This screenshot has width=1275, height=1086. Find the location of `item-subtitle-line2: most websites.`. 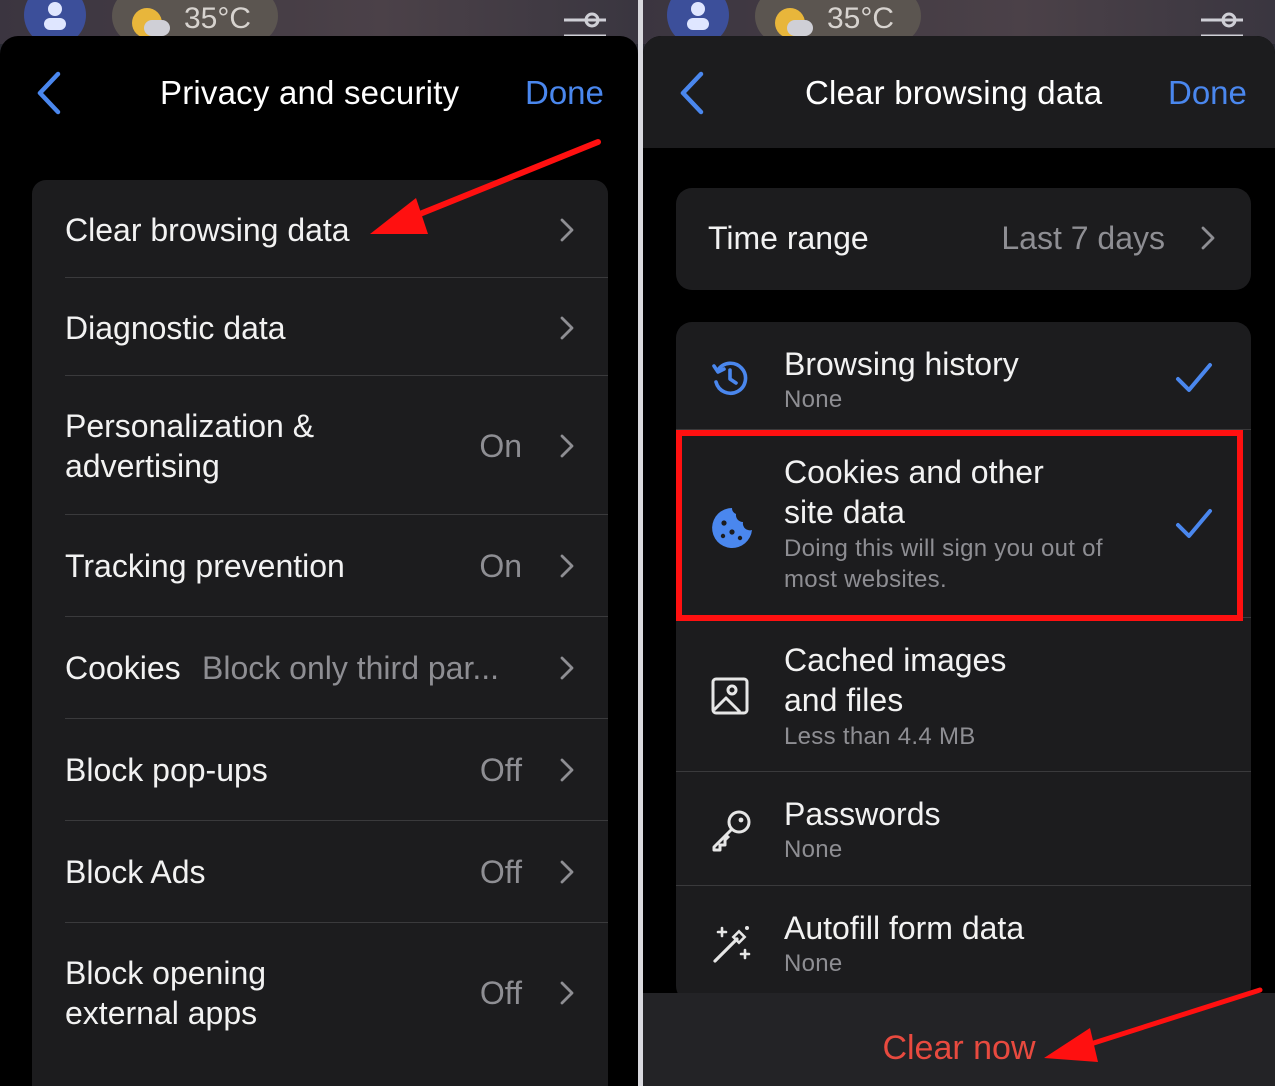

item-subtitle-line2: most websites. is located at coordinates (865, 579).